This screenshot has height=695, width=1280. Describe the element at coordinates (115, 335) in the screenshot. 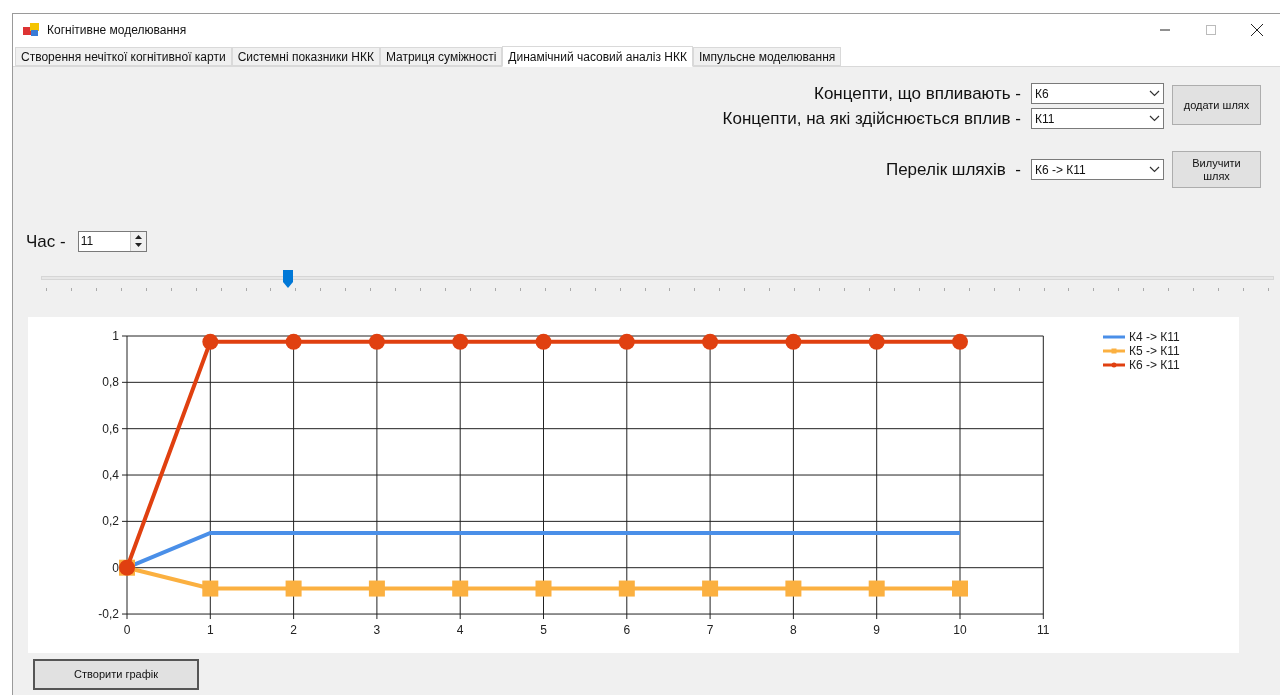

I see `y-axis-label: 1` at that location.